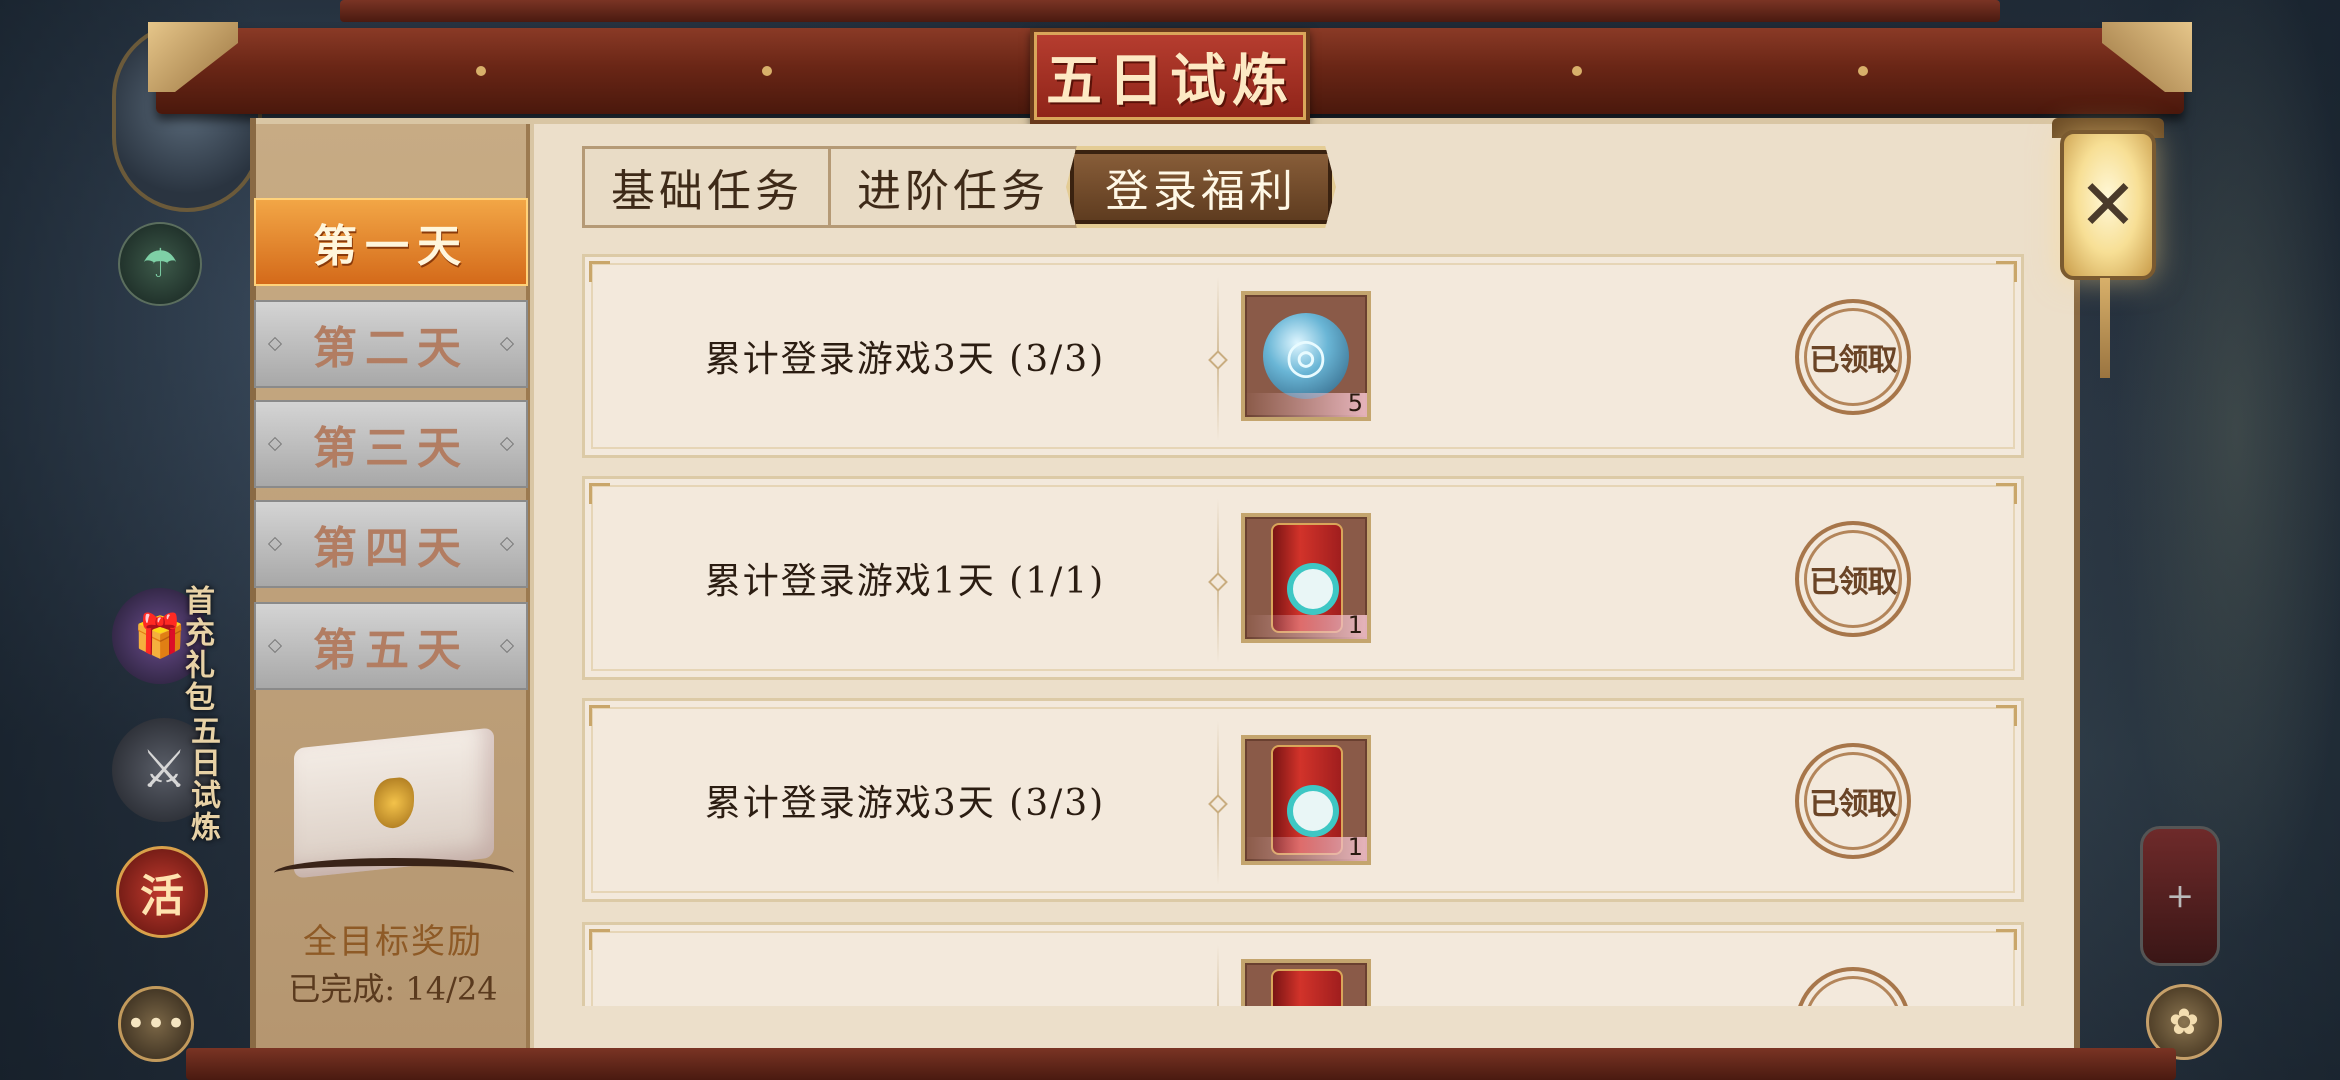 This screenshot has height=1080, width=2340. I want to click on task-row: 累计登录游戏3天 (3/3) ◎ 5 已领取, so click(1303, 356).